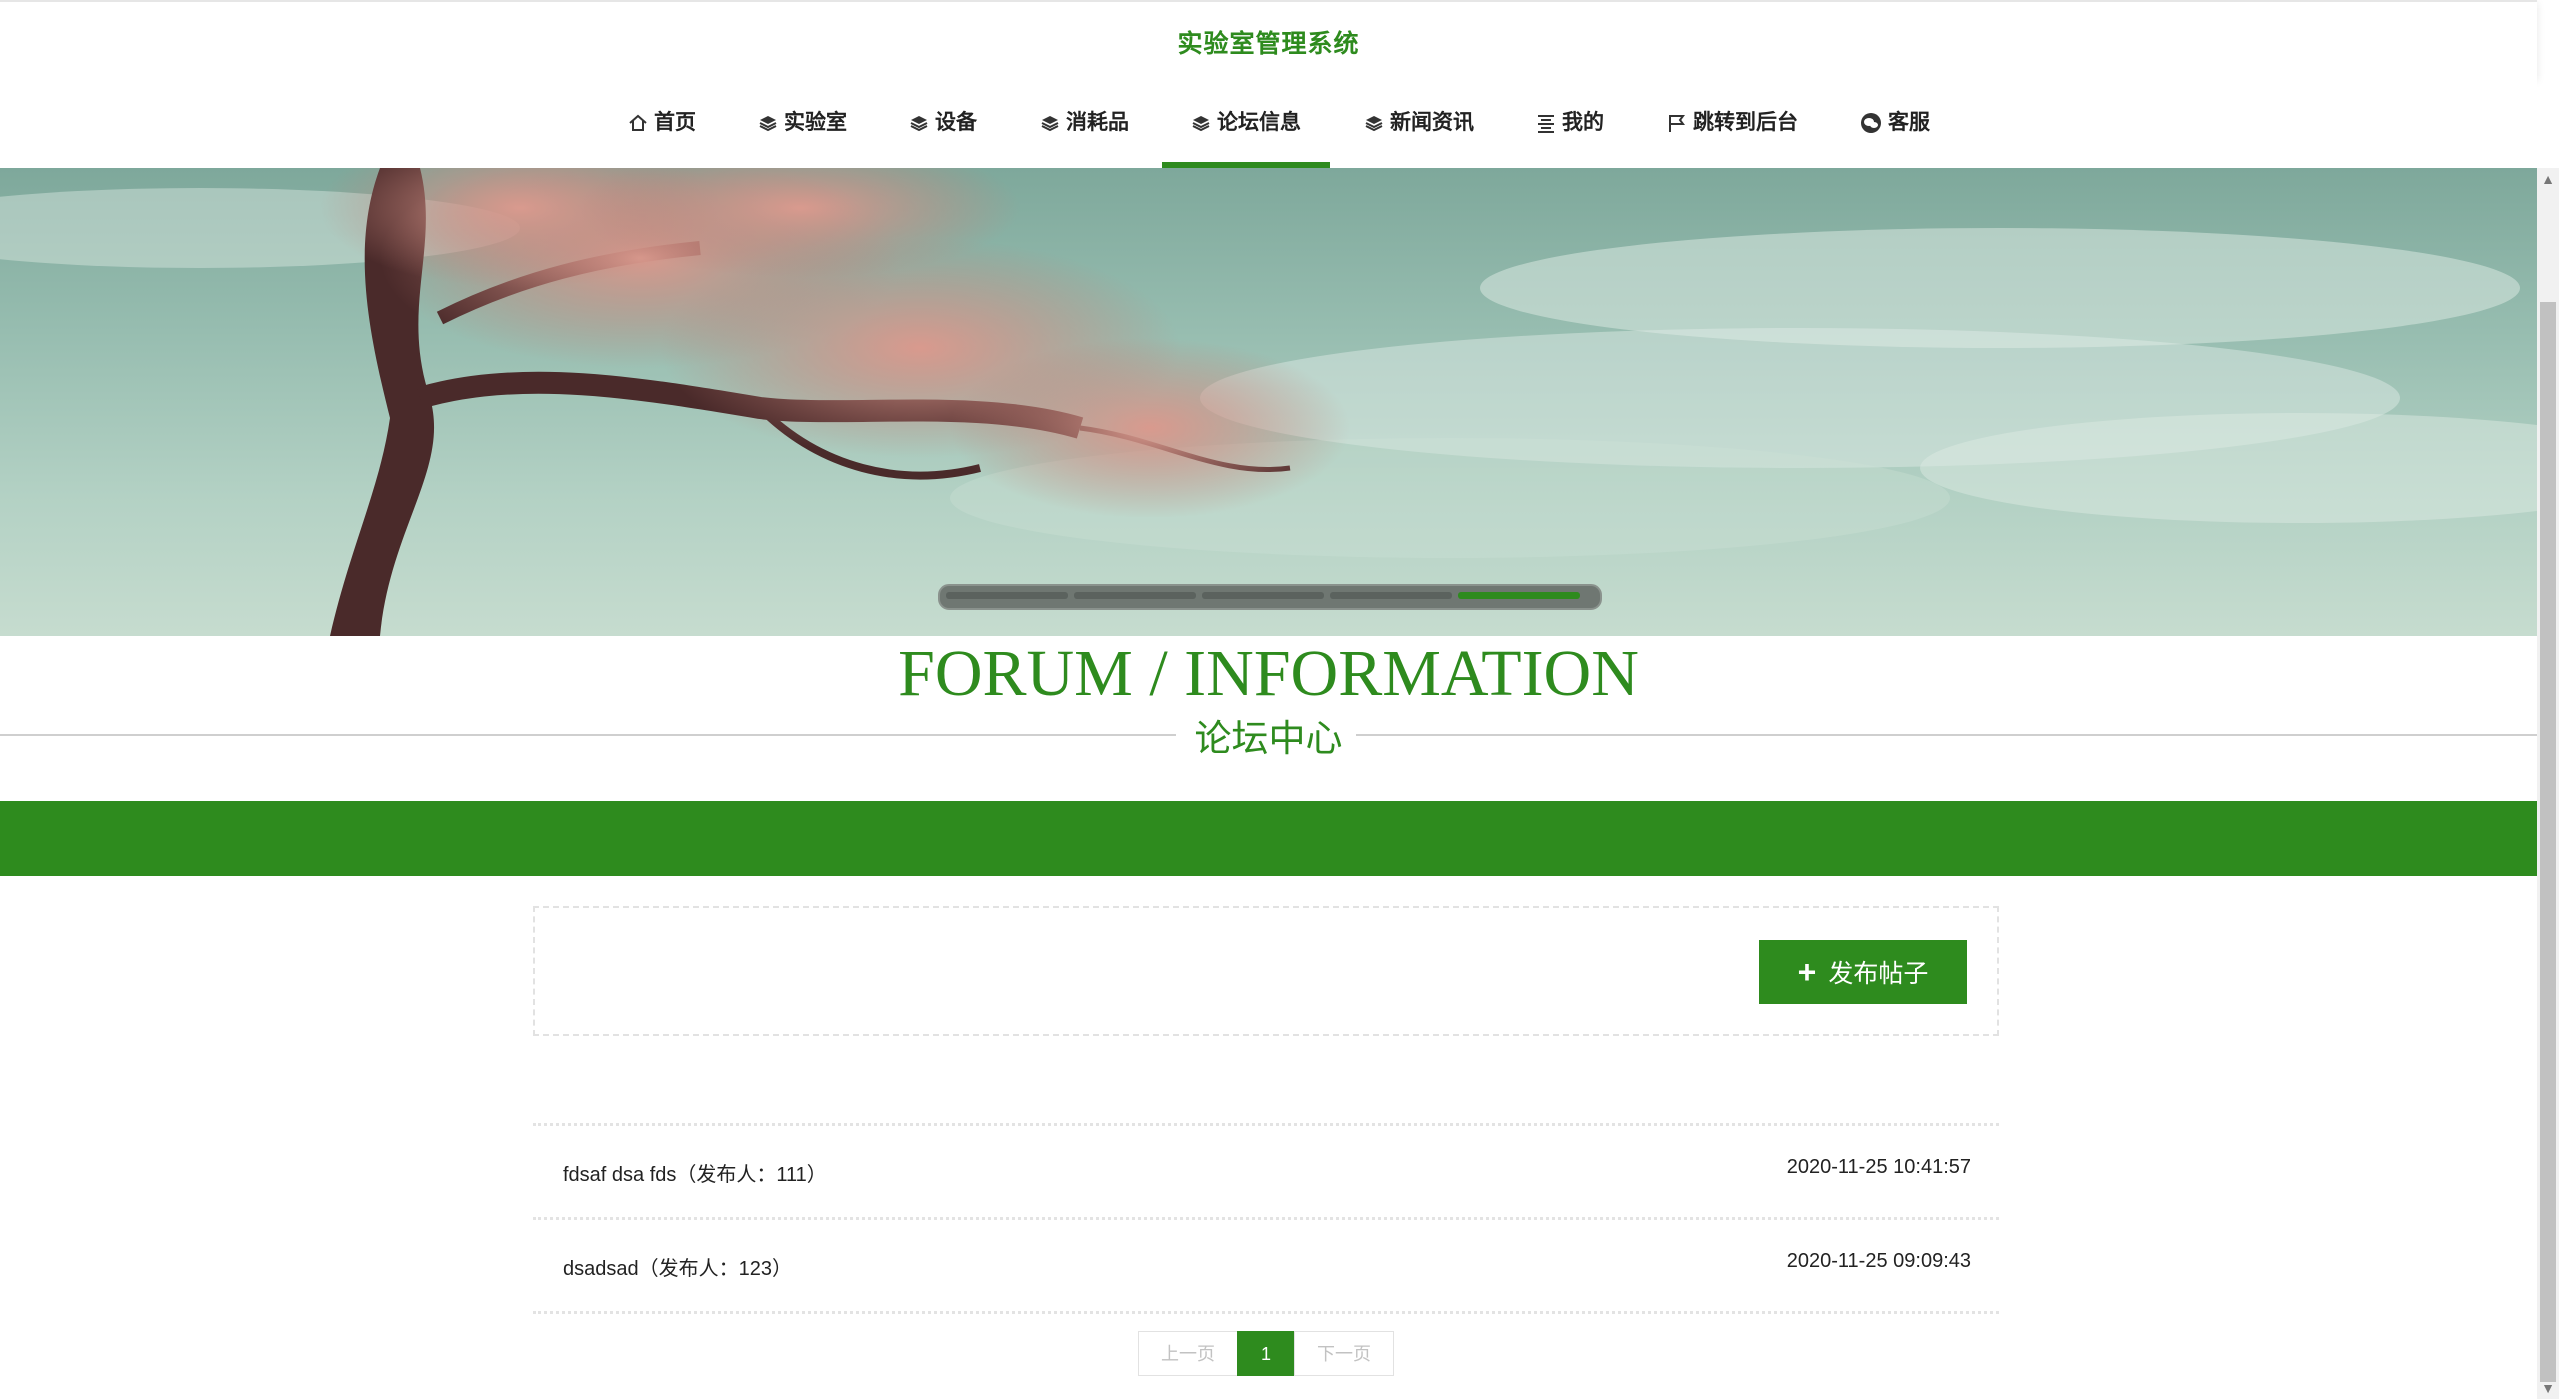 The image size is (2559, 1399). What do you see at coordinates (1878, 1167) in the screenshot?
I see `post-time: 2020-11-25 10:41:57` at bounding box center [1878, 1167].